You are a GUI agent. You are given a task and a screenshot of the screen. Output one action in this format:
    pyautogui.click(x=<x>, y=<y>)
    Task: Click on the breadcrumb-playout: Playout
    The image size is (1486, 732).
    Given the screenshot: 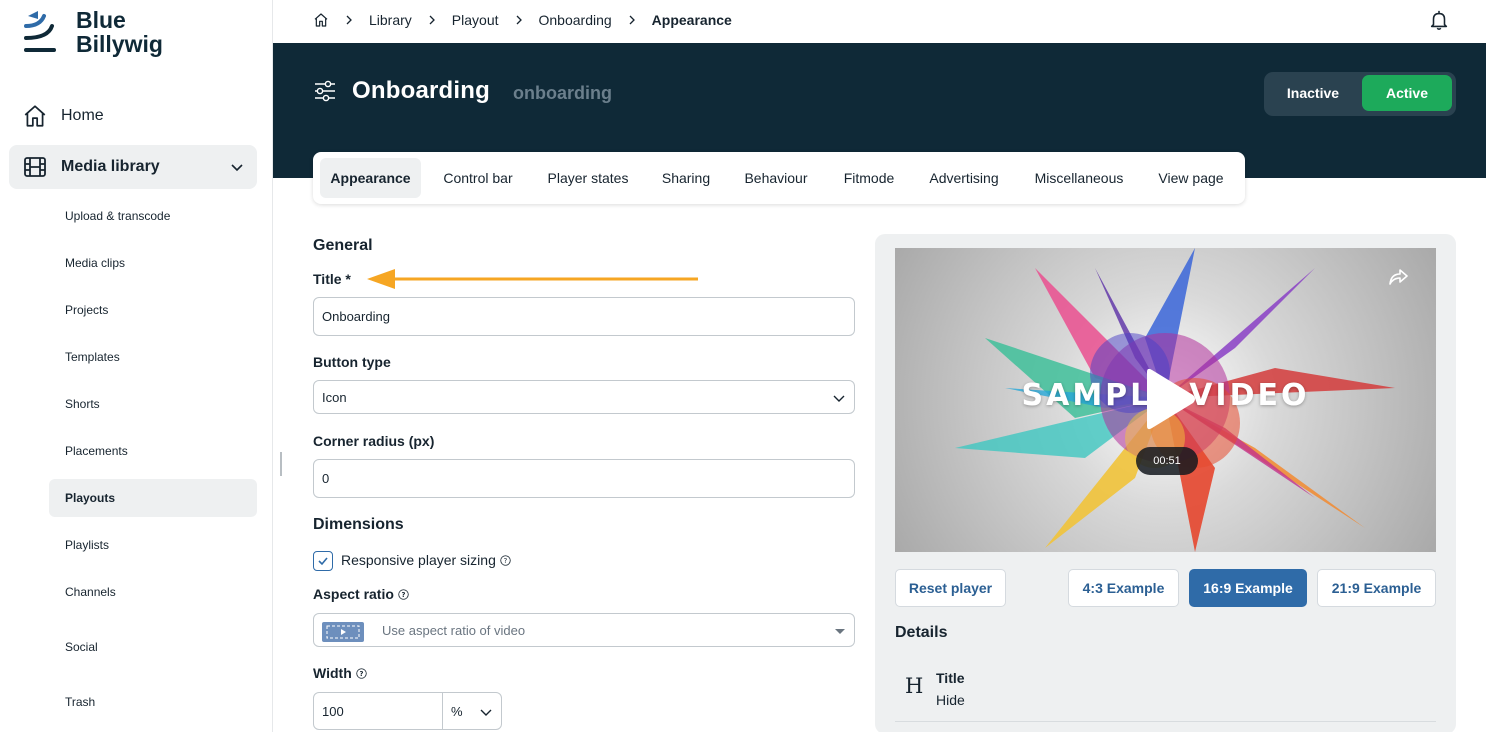 What is the action you would take?
    pyautogui.click(x=475, y=20)
    